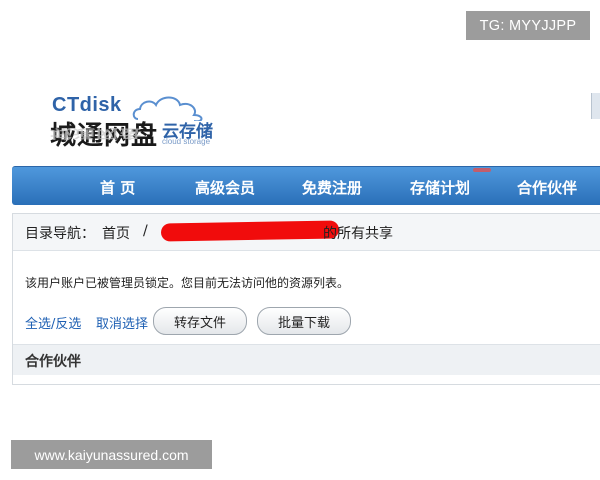 The image size is (600, 480). I want to click on breadcrumb: 目录导航： 首页 / 的所有共享, so click(306, 232).